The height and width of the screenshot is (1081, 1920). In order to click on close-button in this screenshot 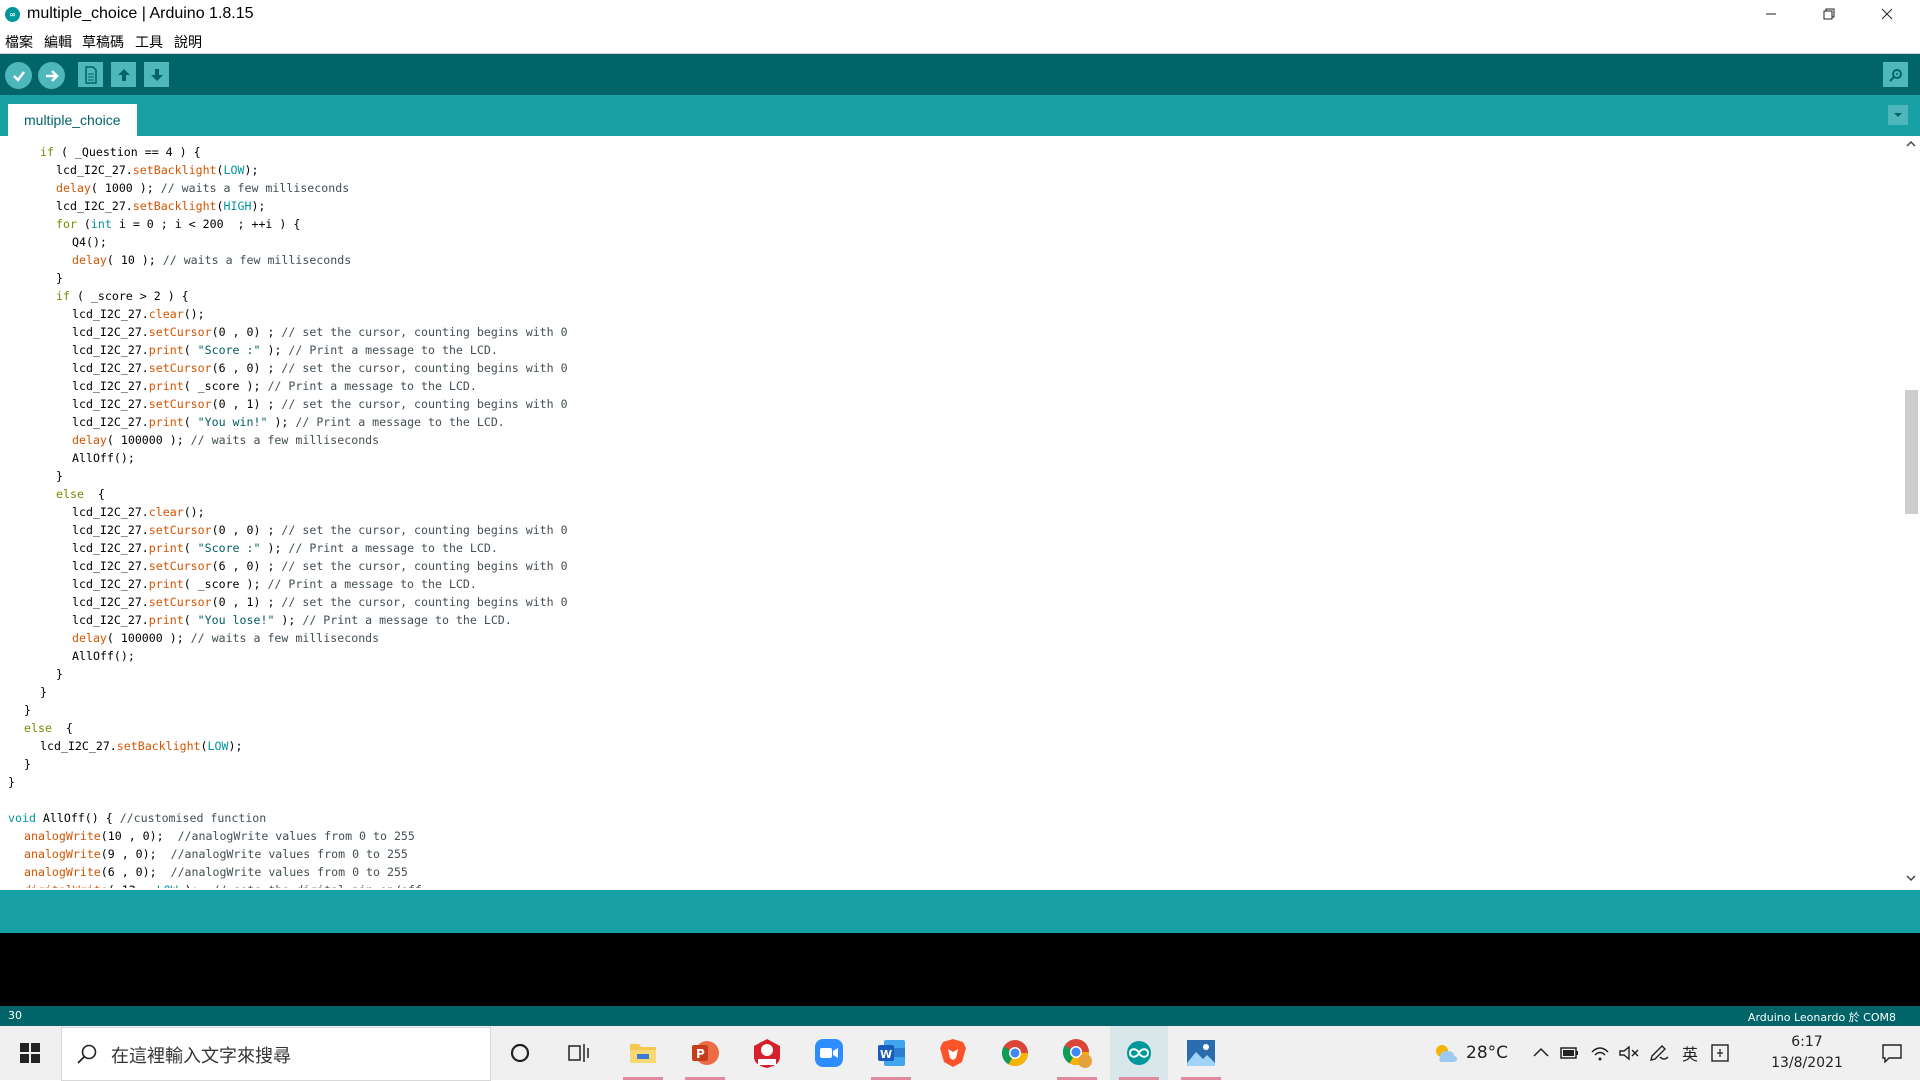, I will do `click(1887, 14)`.